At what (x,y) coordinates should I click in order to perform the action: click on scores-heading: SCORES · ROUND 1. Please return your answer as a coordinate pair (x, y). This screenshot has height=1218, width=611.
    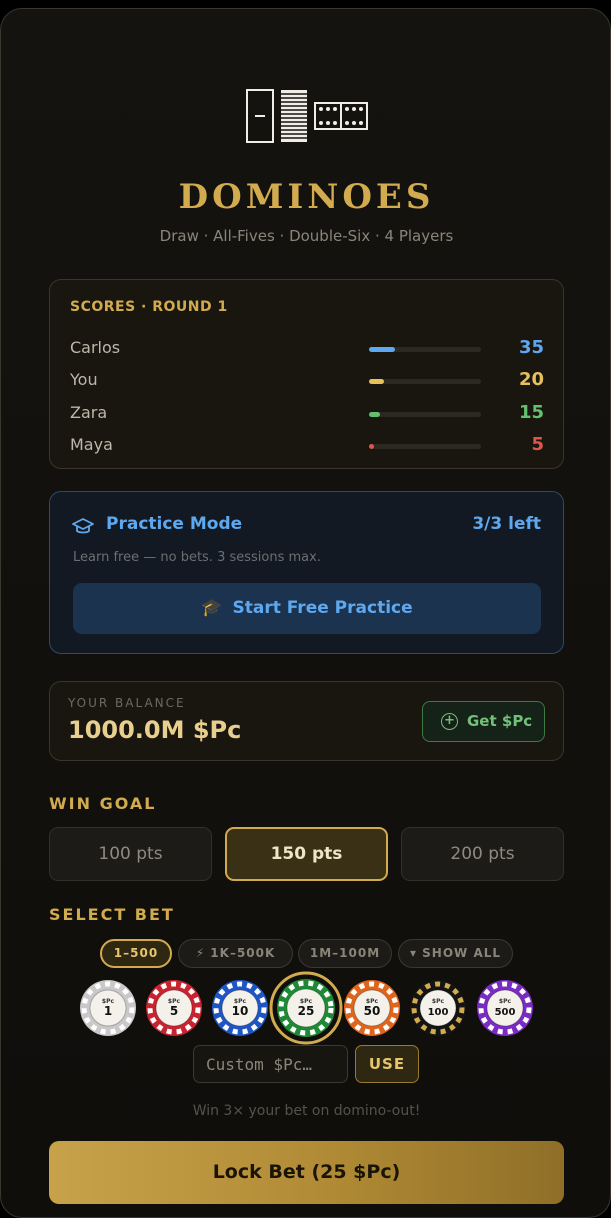
    Looking at the image, I should click on (149, 307).